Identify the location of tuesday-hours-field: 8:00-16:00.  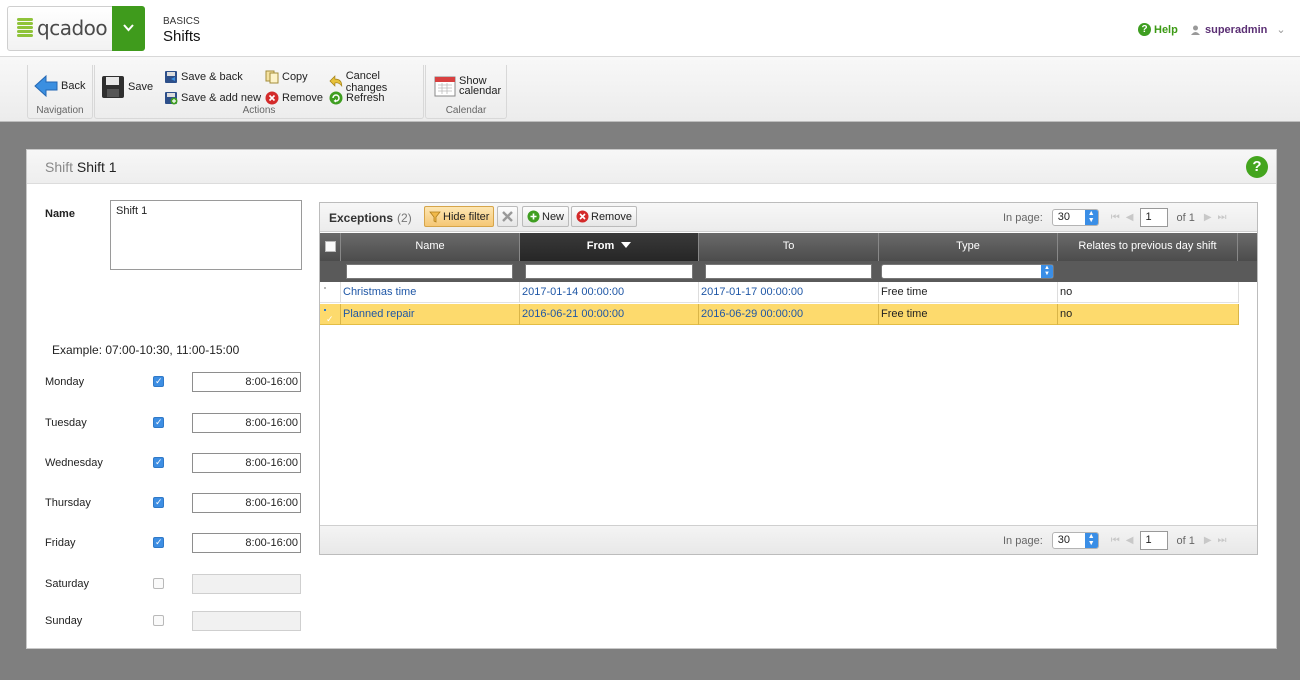
(246, 423).